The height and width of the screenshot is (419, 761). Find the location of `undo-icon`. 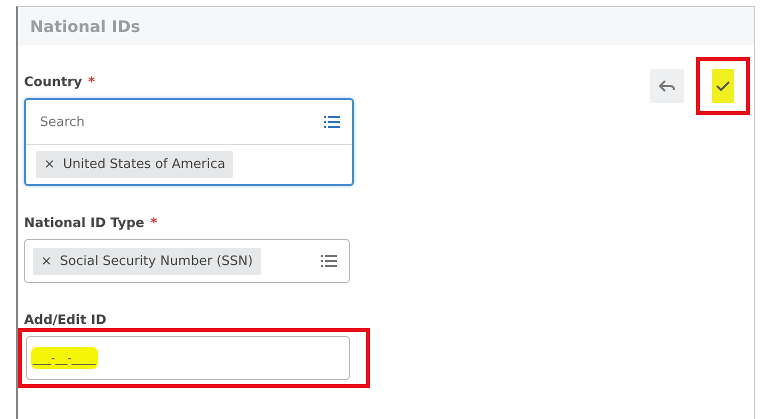

undo-icon is located at coordinates (667, 86).